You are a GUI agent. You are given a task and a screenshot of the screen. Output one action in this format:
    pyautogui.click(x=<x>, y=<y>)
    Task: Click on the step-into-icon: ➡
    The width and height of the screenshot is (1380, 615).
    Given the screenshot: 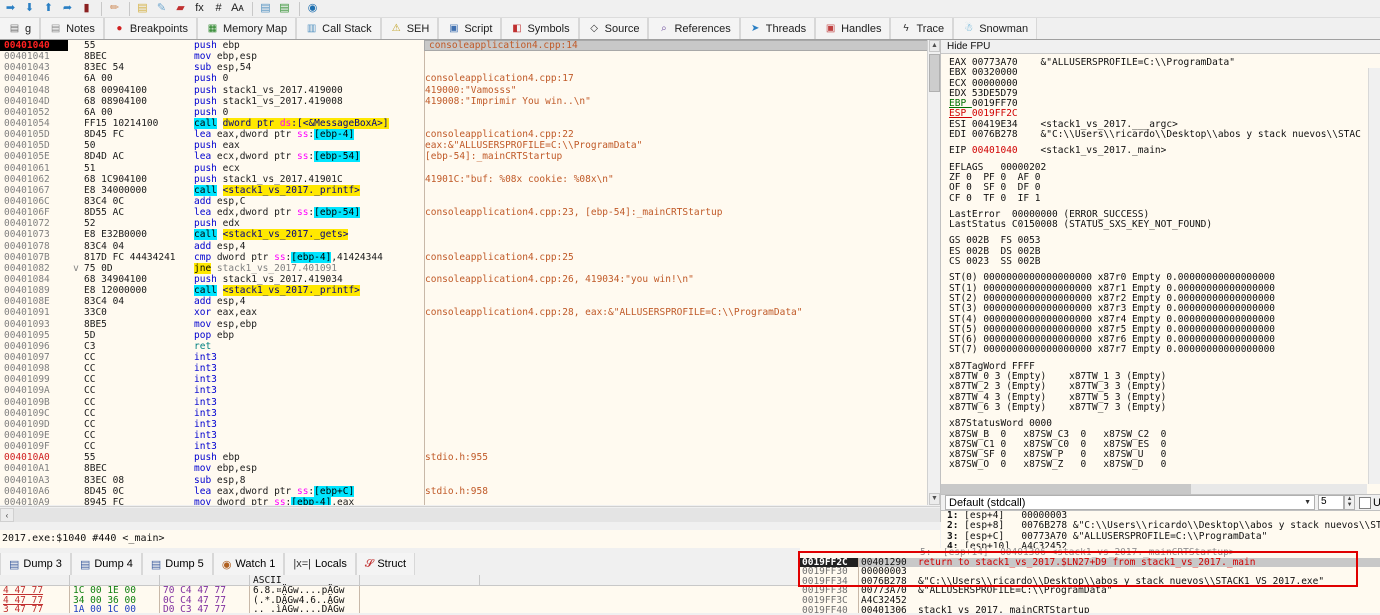 What is the action you would take?
    pyautogui.click(x=10, y=9)
    